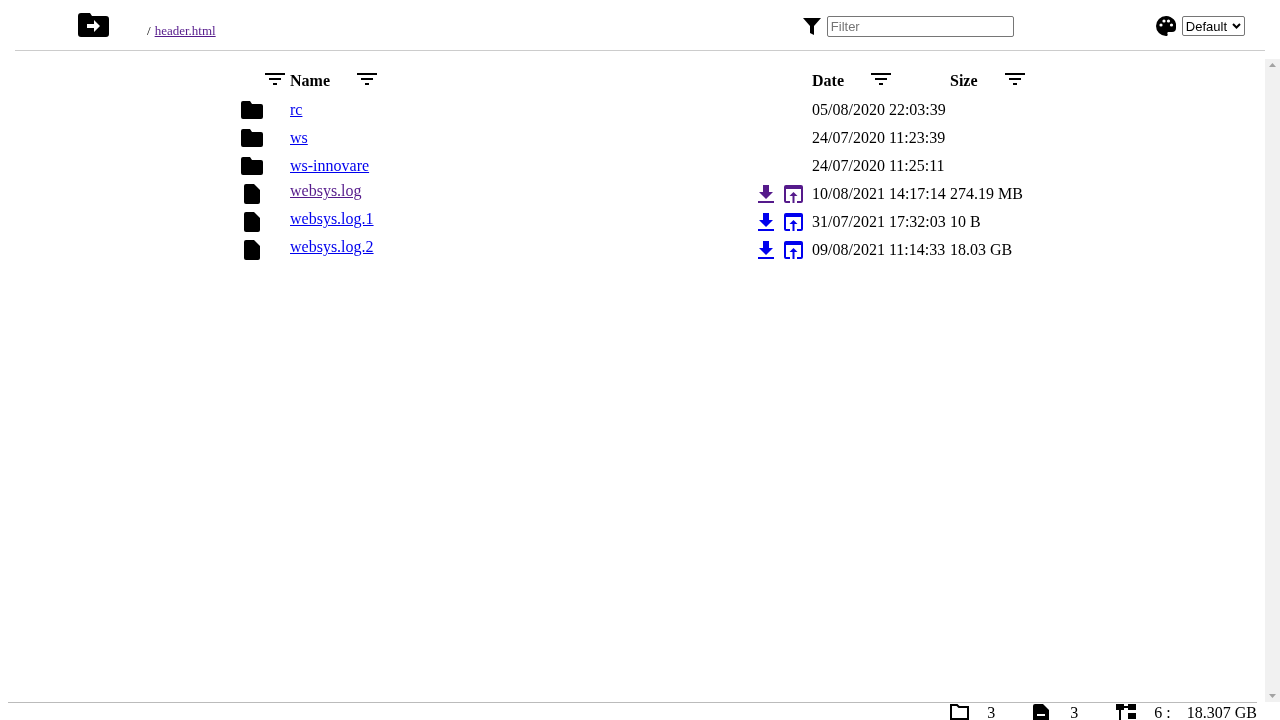 Image resolution: width=1280 pixels, height=720 pixels. What do you see at coordinates (879, 250) in the screenshot?
I see `date-cell-text: 09/08/2021 11:14:33` at bounding box center [879, 250].